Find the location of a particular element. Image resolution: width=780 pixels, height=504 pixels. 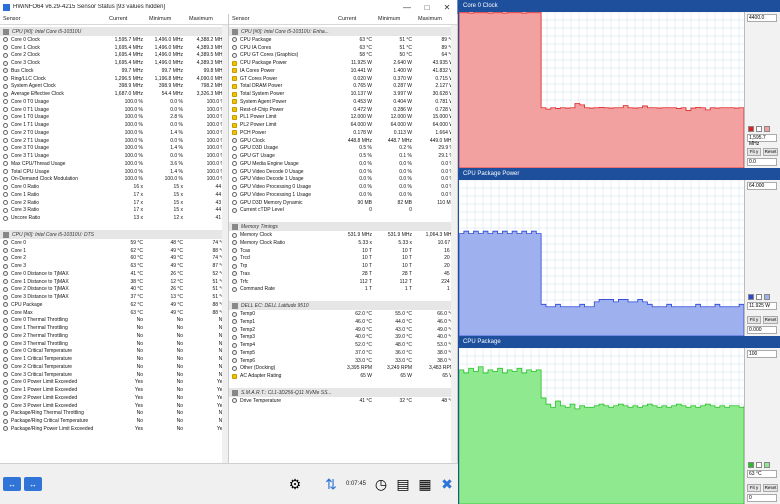

graph-min-field: 0 is located at coordinates (762, 498).